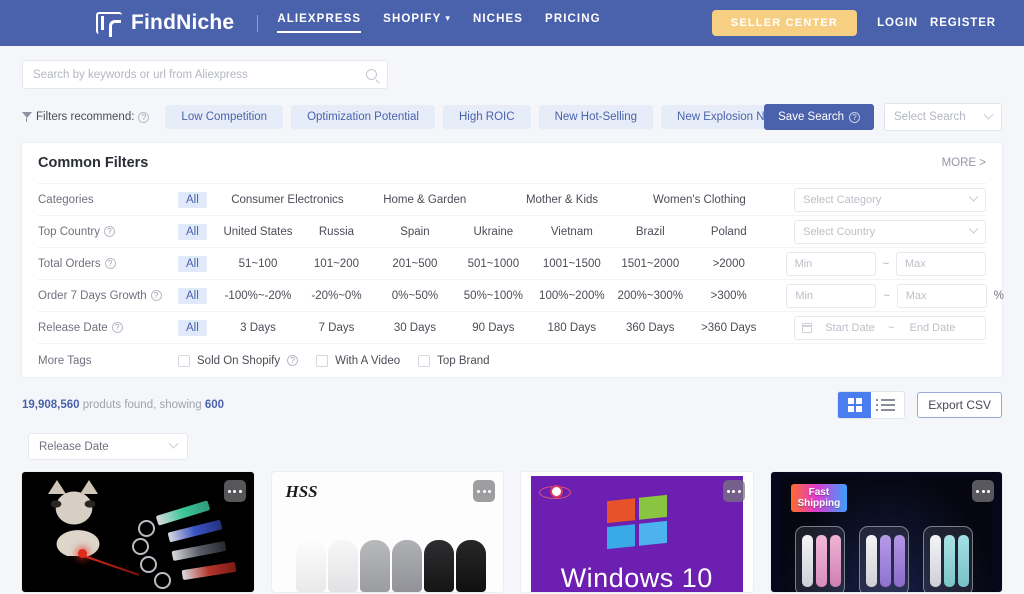  Describe the element at coordinates (572, 232) in the screenshot. I see `option-vietnam: Vietnam` at that location.